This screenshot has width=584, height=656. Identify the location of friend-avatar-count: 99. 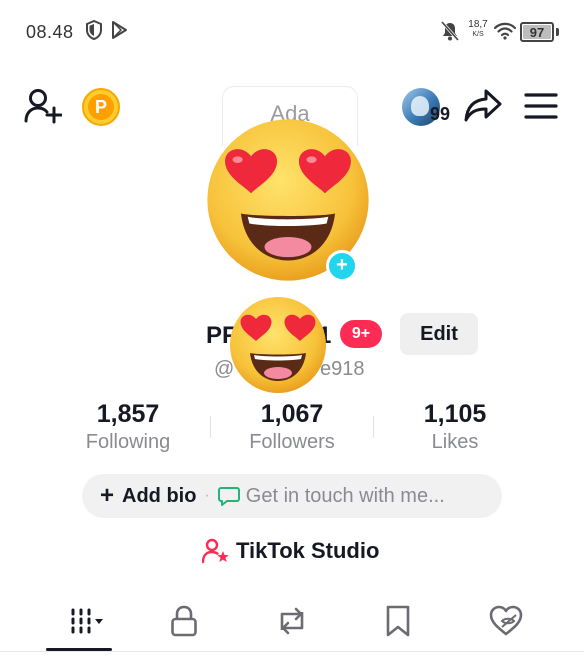
(440, 114).